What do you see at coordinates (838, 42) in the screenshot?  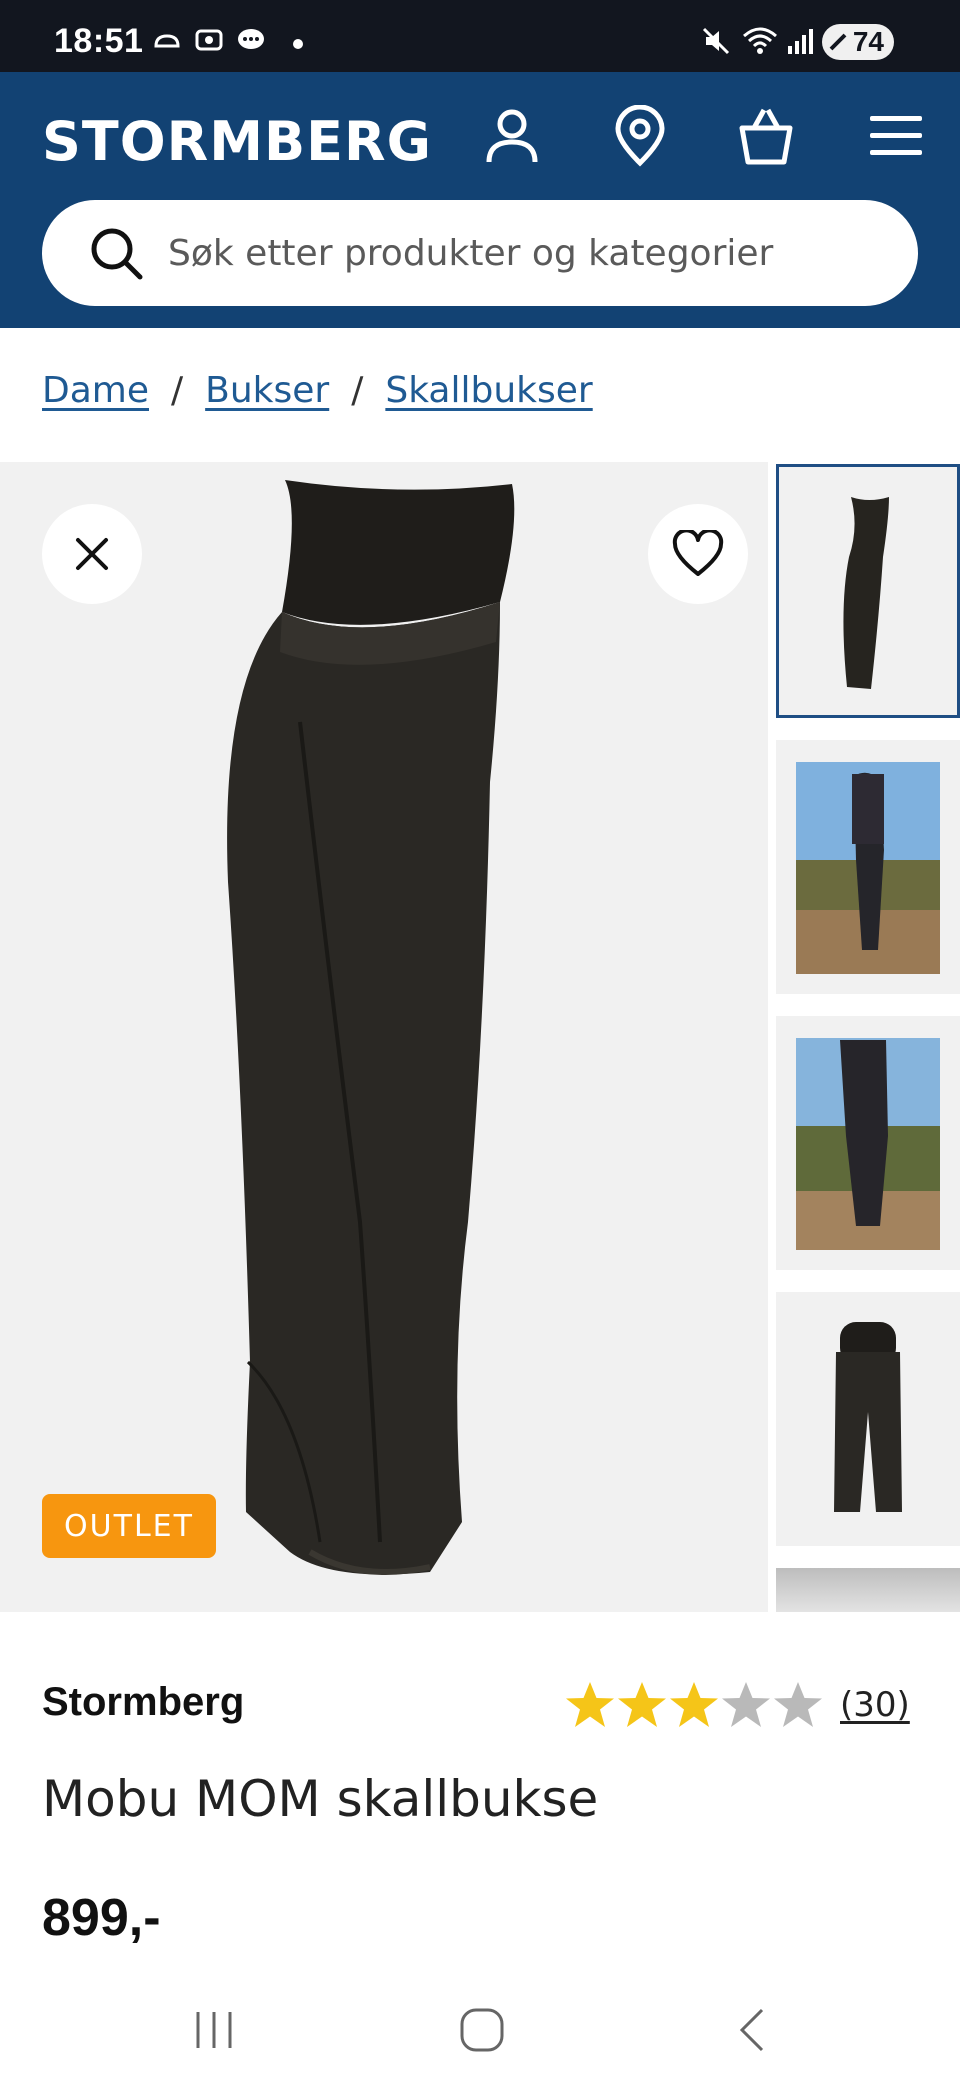 I see `battery-saver-icon` at bounding box center [838, 42].